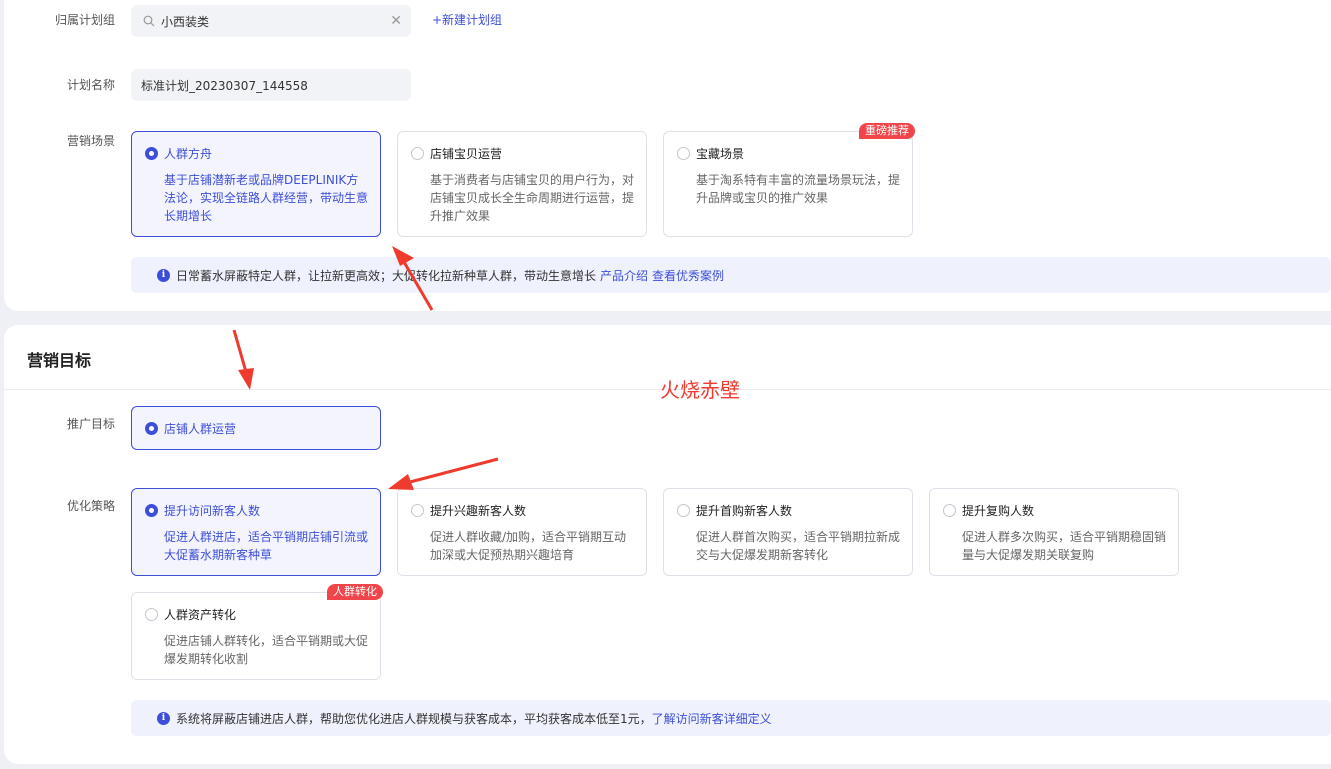  I want to click on section-title: 营销目标, so click(59, 360).